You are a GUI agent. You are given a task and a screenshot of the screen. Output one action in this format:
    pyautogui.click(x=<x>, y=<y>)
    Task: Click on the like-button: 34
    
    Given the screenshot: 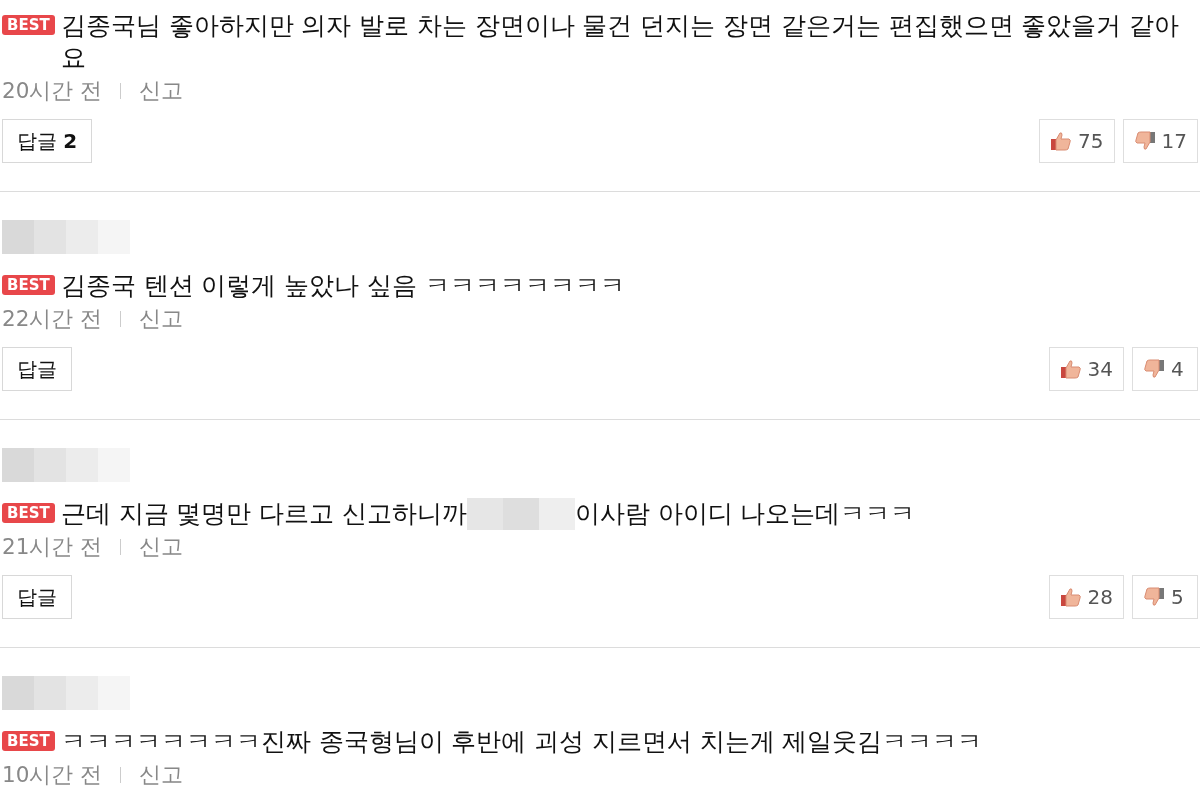 What is the action you would take?
    pyautogui.click(x=1086, y=369)
    